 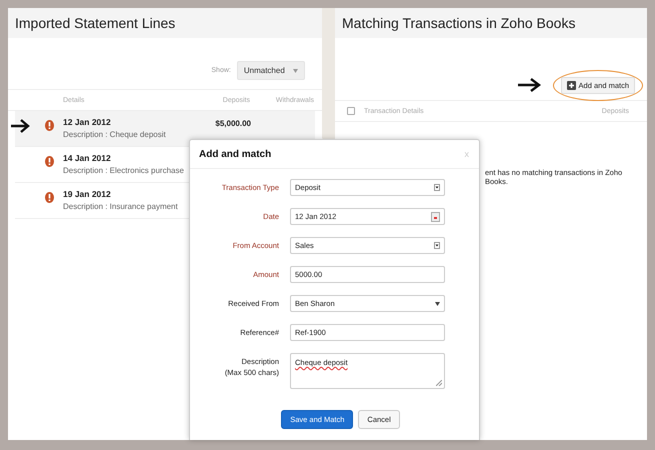 What do you see at coordinates (87, 158) in the screenshot?
I see `row-date: 14 Jan 2012` at bounding box center [87, 158].